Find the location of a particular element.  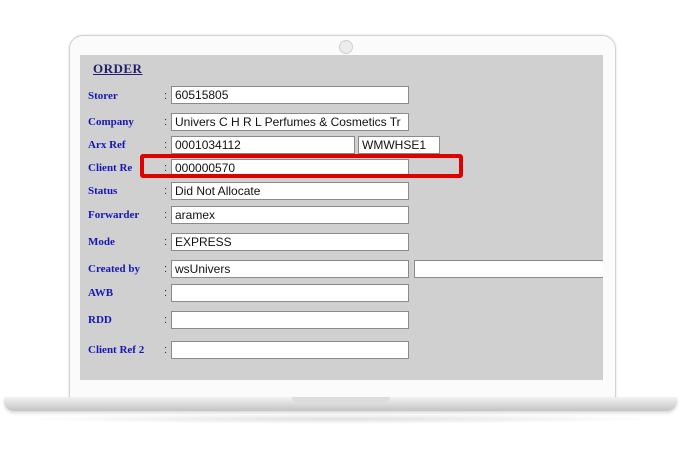

client-ref-label: Client Re is located at coordinates (110, 168).